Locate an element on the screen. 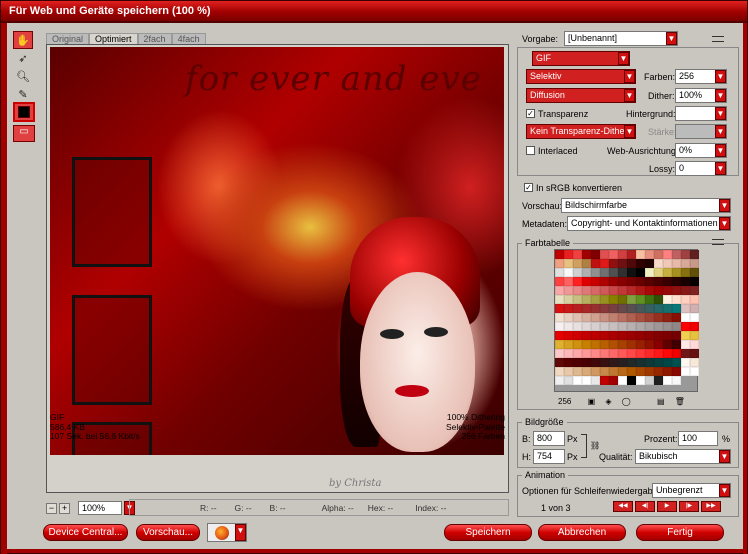  quality-select: Bikubisch ▼ is located at coordinates (683, 456).